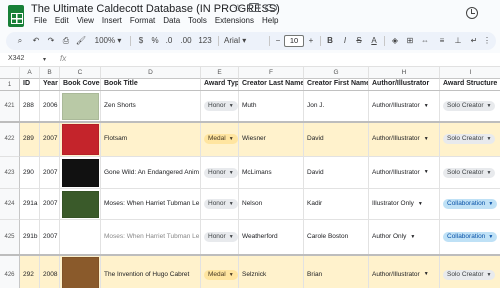 The image size is (500, 288). What do you see at coordinates (30, 139) in the screenshot?
I see `table-cell: 289` at bounding box center [30, 139].